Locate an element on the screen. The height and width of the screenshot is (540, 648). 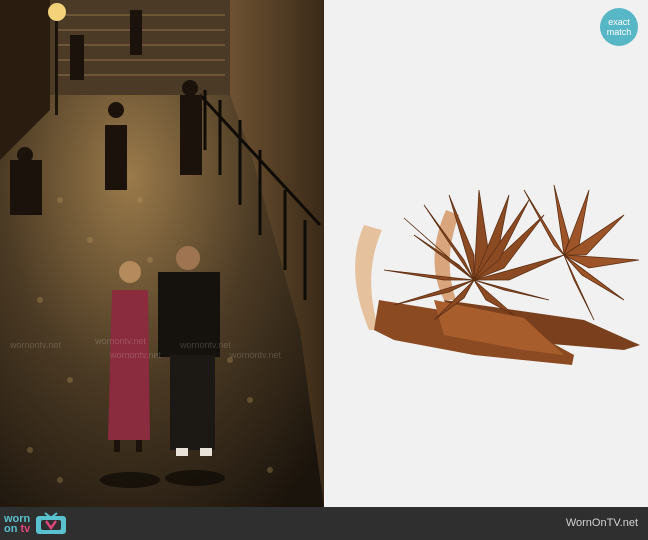
site-url: WornOnTV.net is located at coordinates (602, 523).